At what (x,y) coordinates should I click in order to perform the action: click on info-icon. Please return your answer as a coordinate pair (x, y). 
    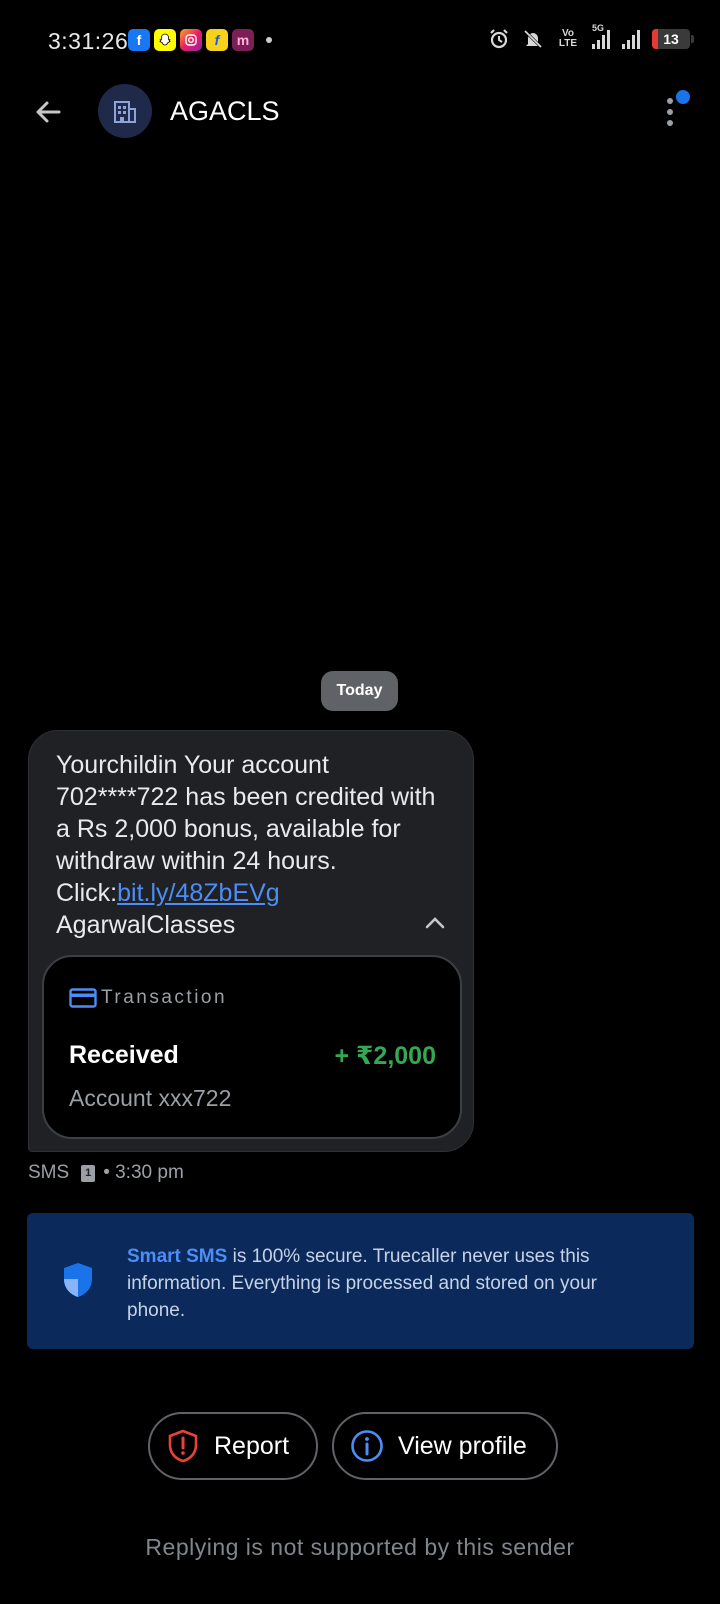
    Looking at the image, I should click on (367, 1446).